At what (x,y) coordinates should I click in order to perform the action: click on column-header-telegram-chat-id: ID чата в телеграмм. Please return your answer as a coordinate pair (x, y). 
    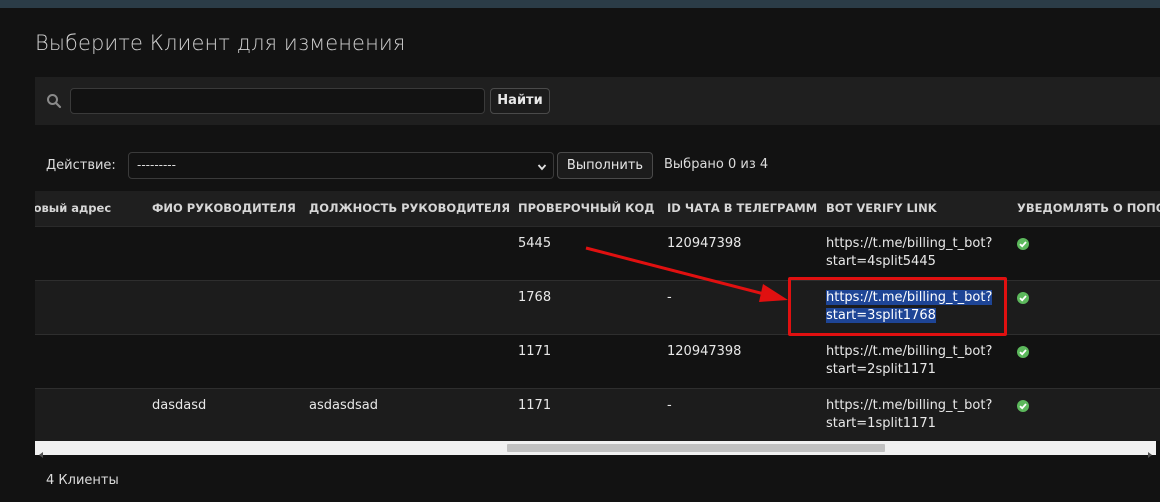
    Looking at the image, I should click on (737, 209).